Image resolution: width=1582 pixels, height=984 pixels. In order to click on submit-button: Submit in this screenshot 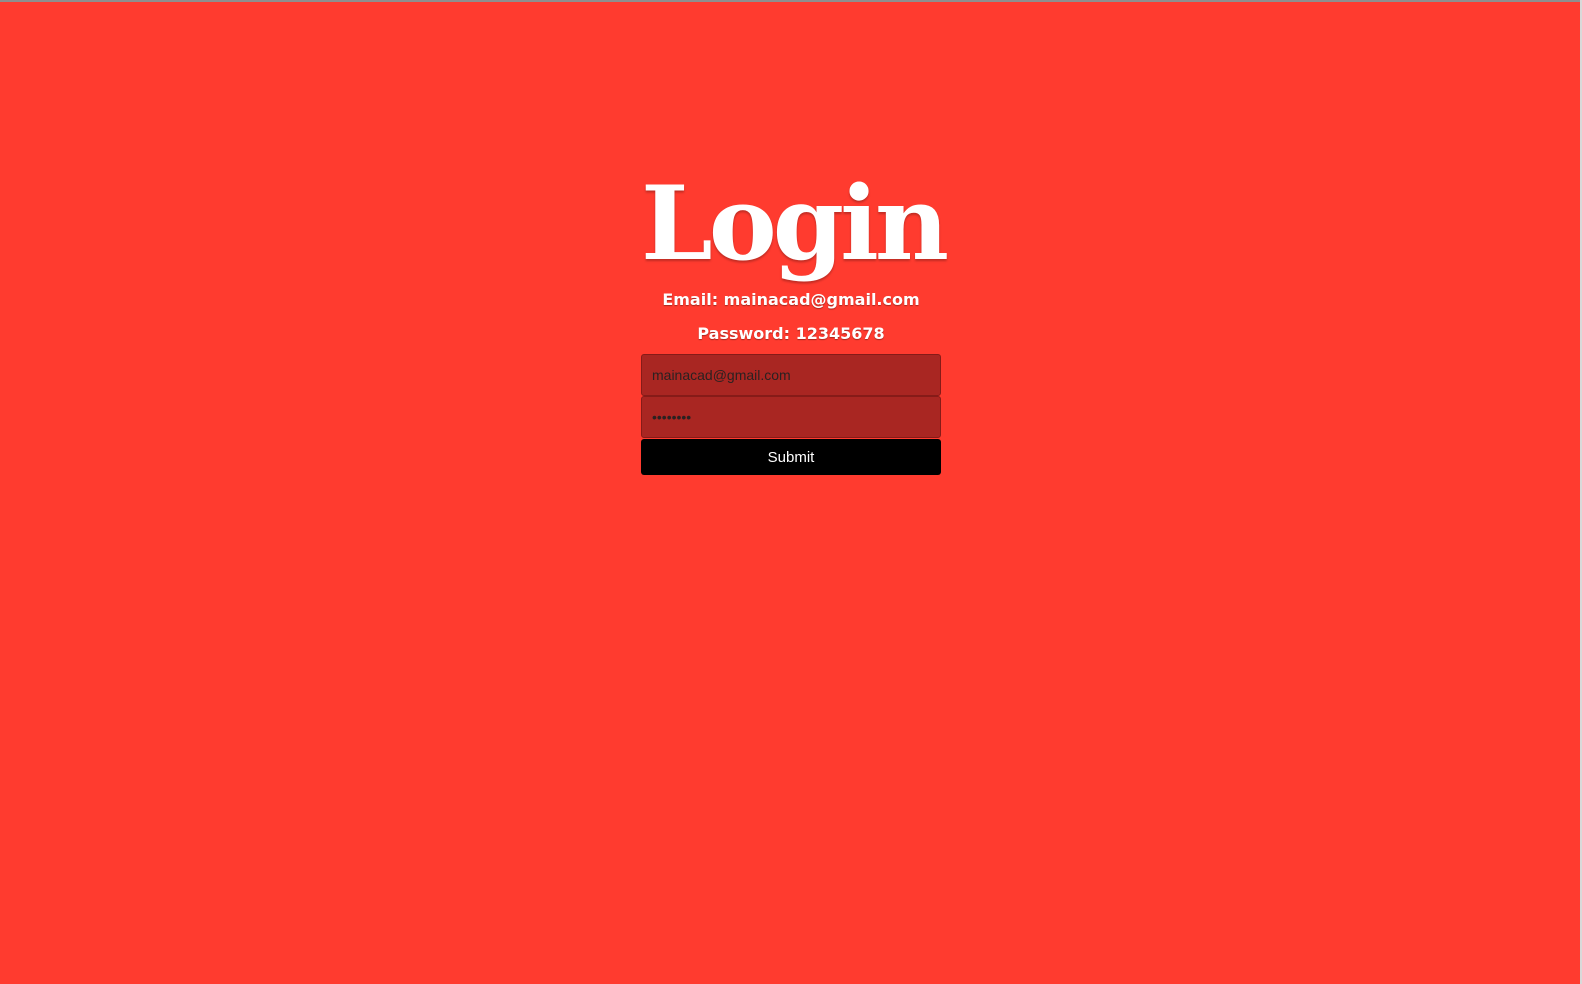, I will do `click(791, 457)`.